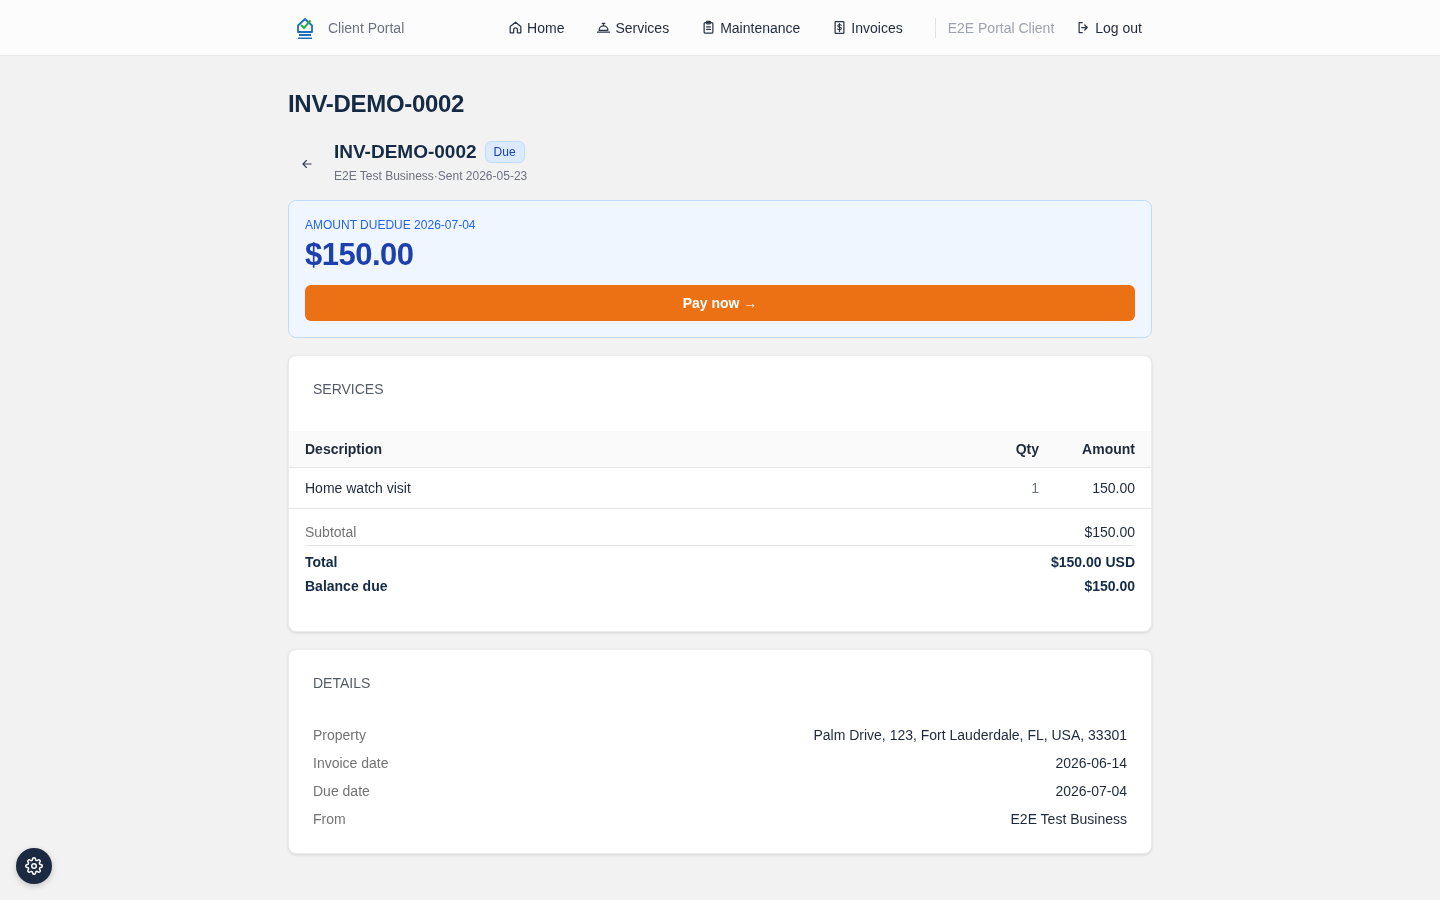  I want to click on back-arrow-icon, so click(307, 164).